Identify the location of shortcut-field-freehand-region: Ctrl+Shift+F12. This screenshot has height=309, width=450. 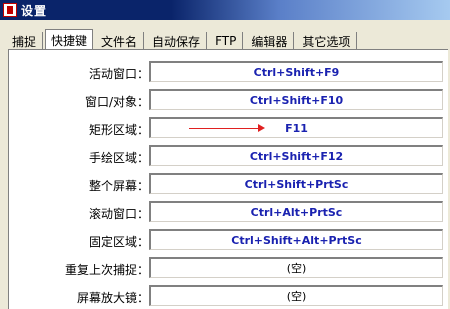
(296, 155).